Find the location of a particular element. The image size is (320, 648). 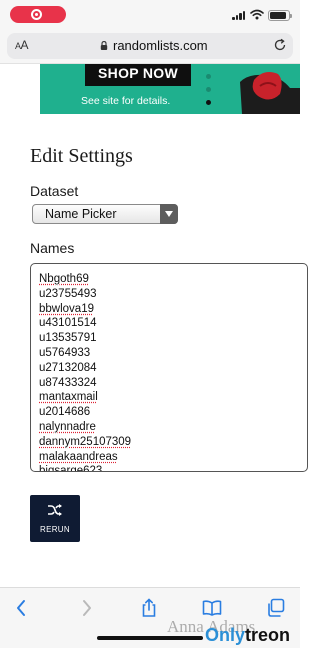

back-icon is located at coordinates (22, 608).